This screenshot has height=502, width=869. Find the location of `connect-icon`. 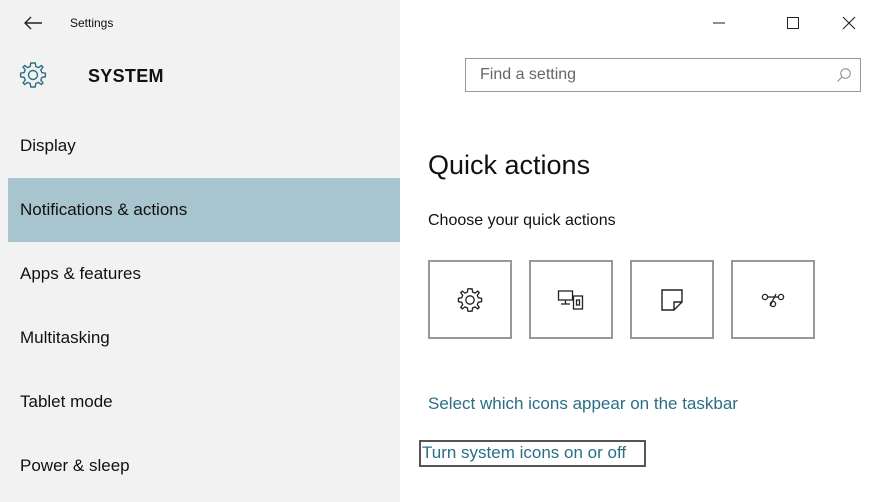

connect-icon is located at coordinates (773, 300).